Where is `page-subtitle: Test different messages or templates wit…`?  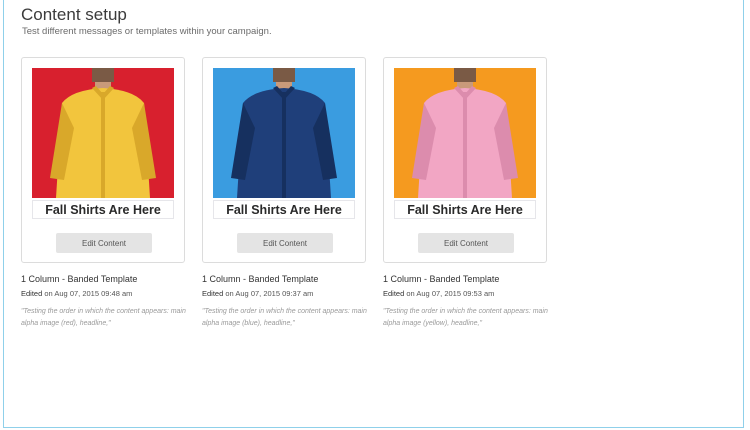
page-subtitle: Test different messages or templates wit… is located at coordinates (147, 31).